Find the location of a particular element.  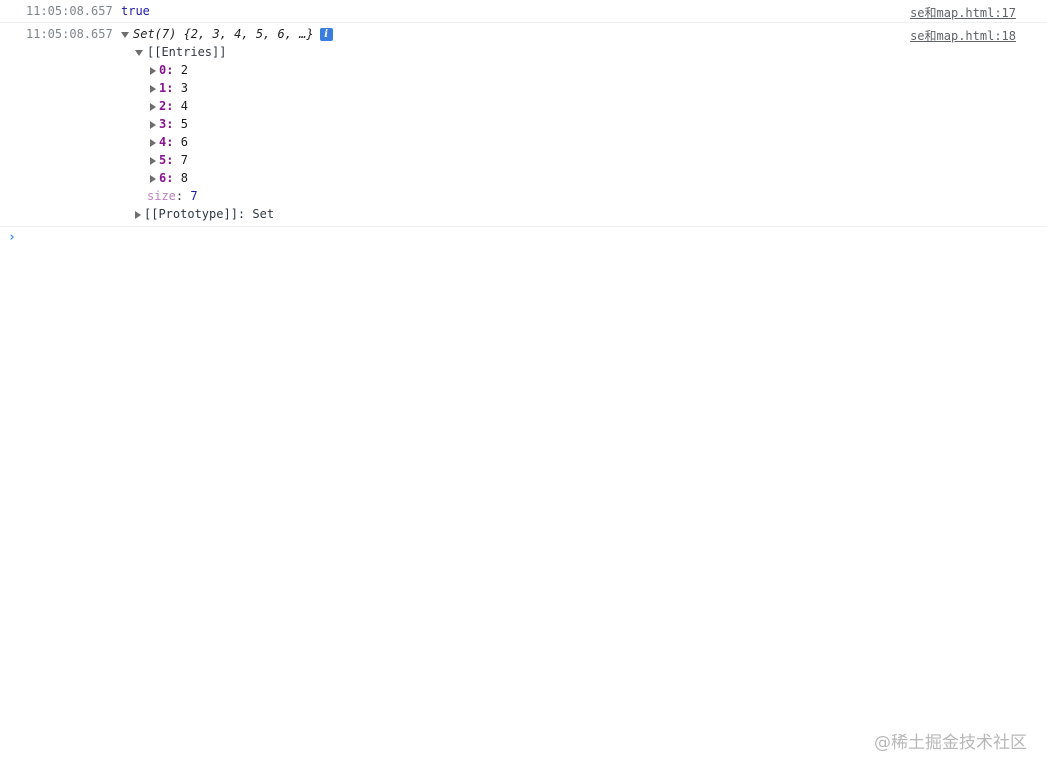

console-message-row: 11:05:08.657 true se和map.html:17 is located at coordinates (523, 11).